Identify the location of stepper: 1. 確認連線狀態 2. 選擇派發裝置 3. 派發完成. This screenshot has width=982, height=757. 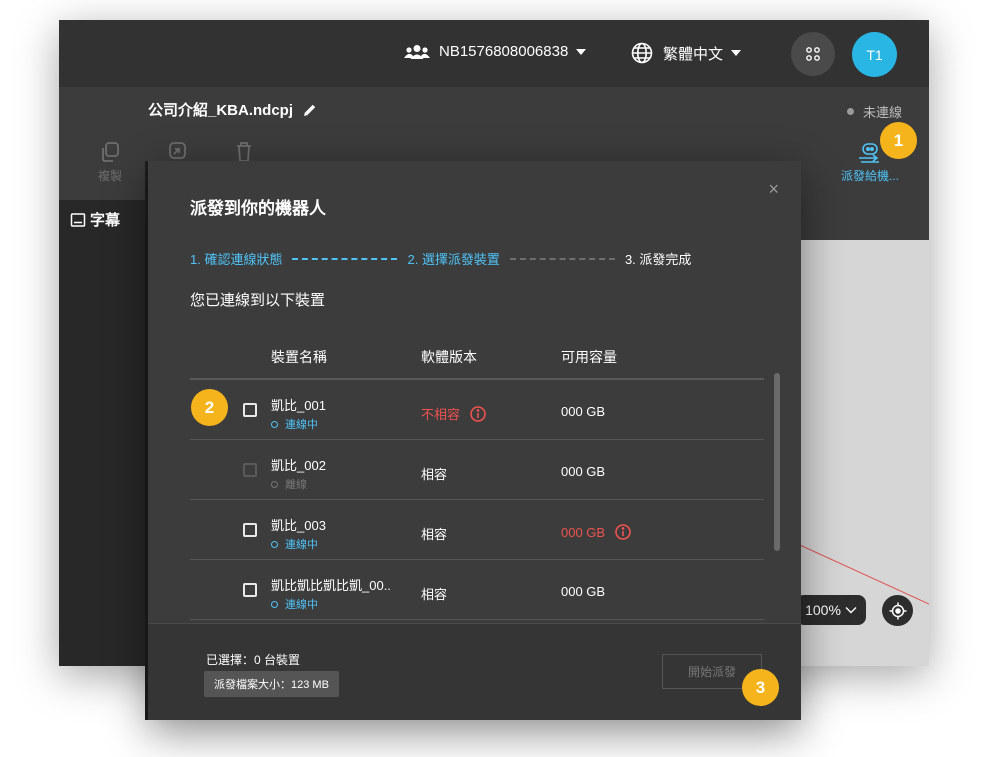
(440, 258).